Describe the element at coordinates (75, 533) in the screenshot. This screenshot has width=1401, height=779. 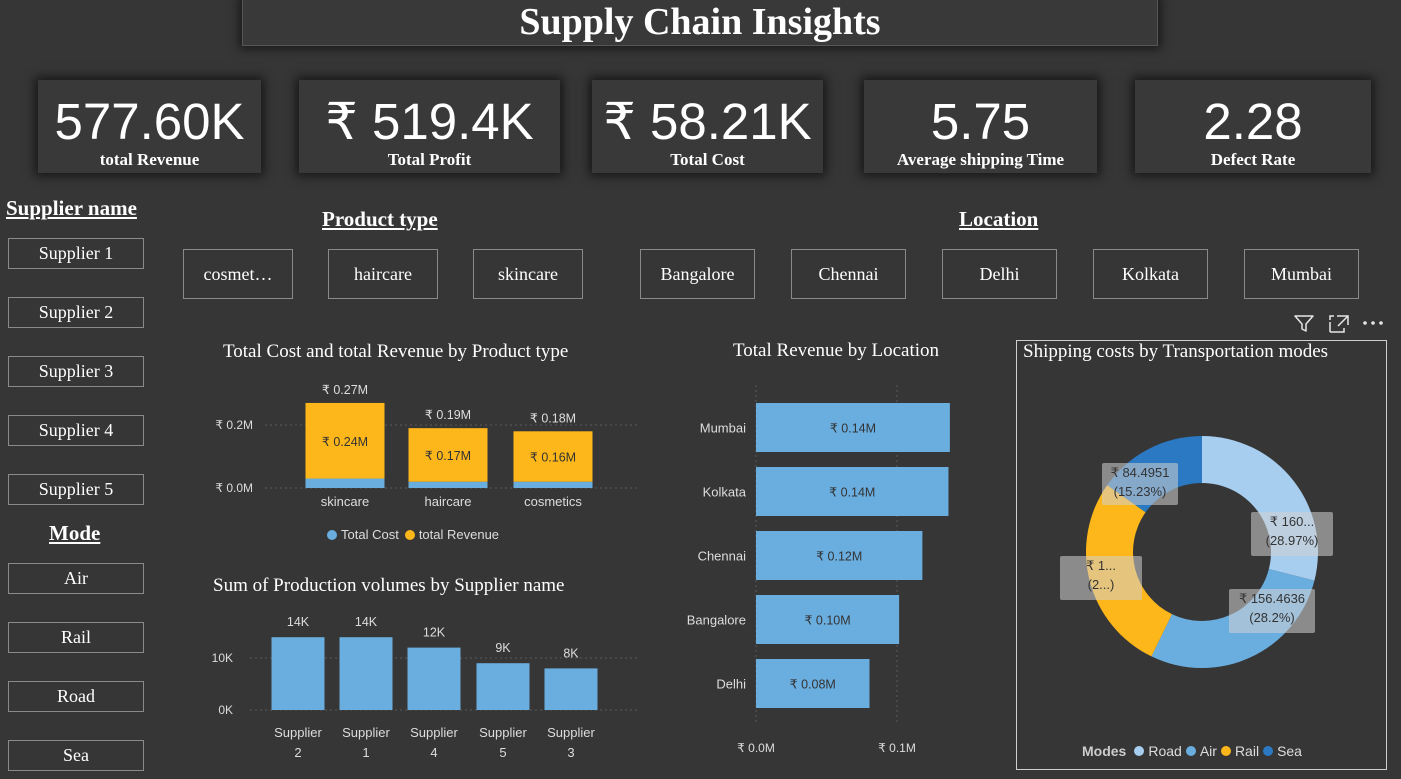
I see `mode-slicer-heading: Mode` at that location.